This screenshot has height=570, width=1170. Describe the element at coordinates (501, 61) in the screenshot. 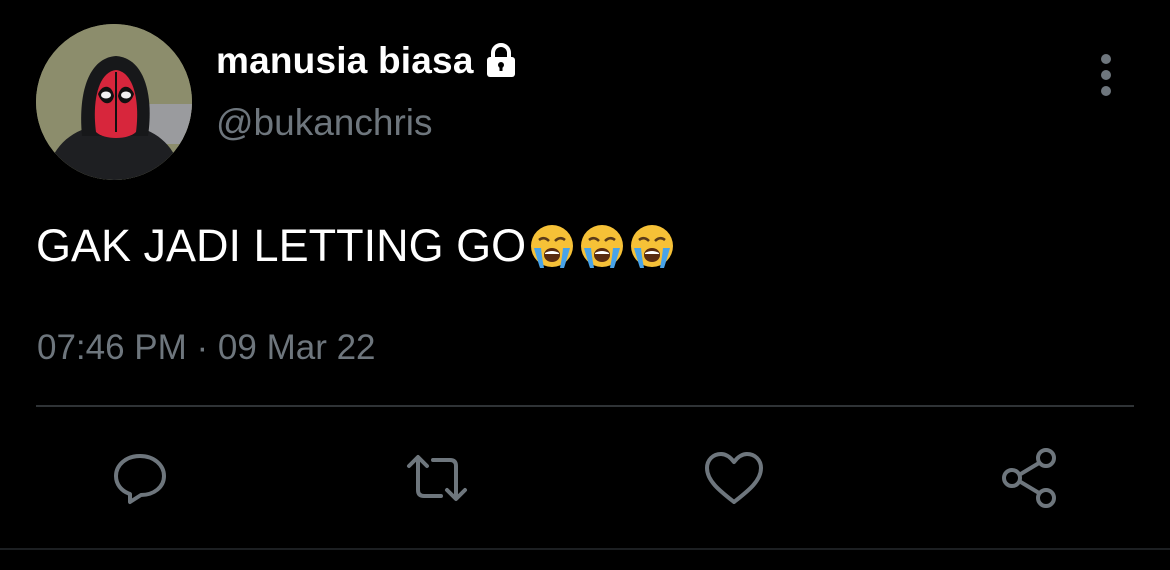

I see `lock-icon` at that location.